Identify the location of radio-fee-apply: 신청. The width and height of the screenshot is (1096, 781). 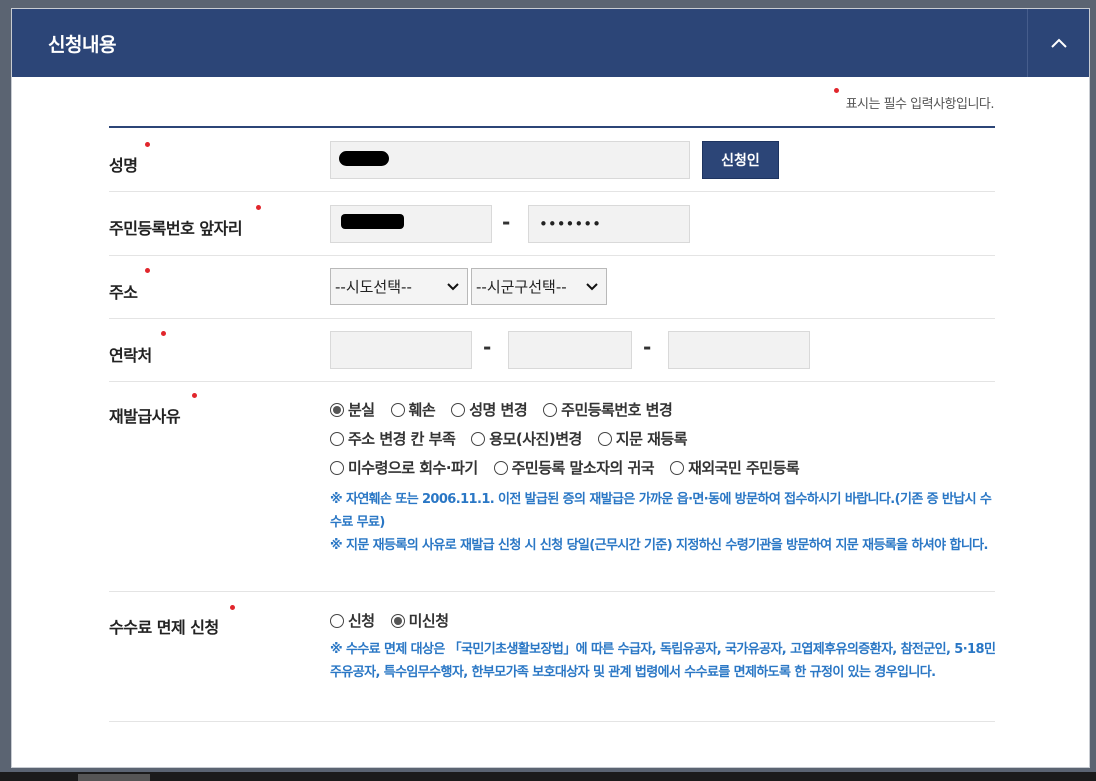
(352, 620).